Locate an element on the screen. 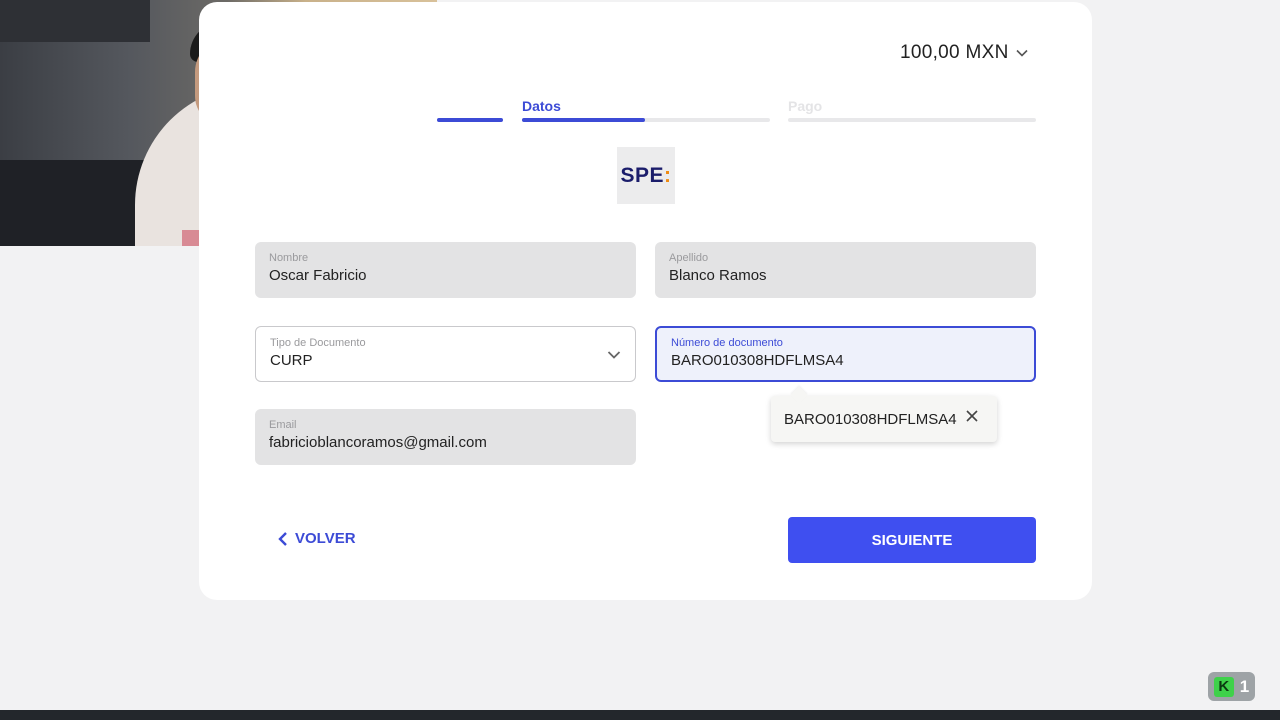 The width and height of the screenshot is (1280, 720). step-previous-progress is located at coordinates (470, 120).